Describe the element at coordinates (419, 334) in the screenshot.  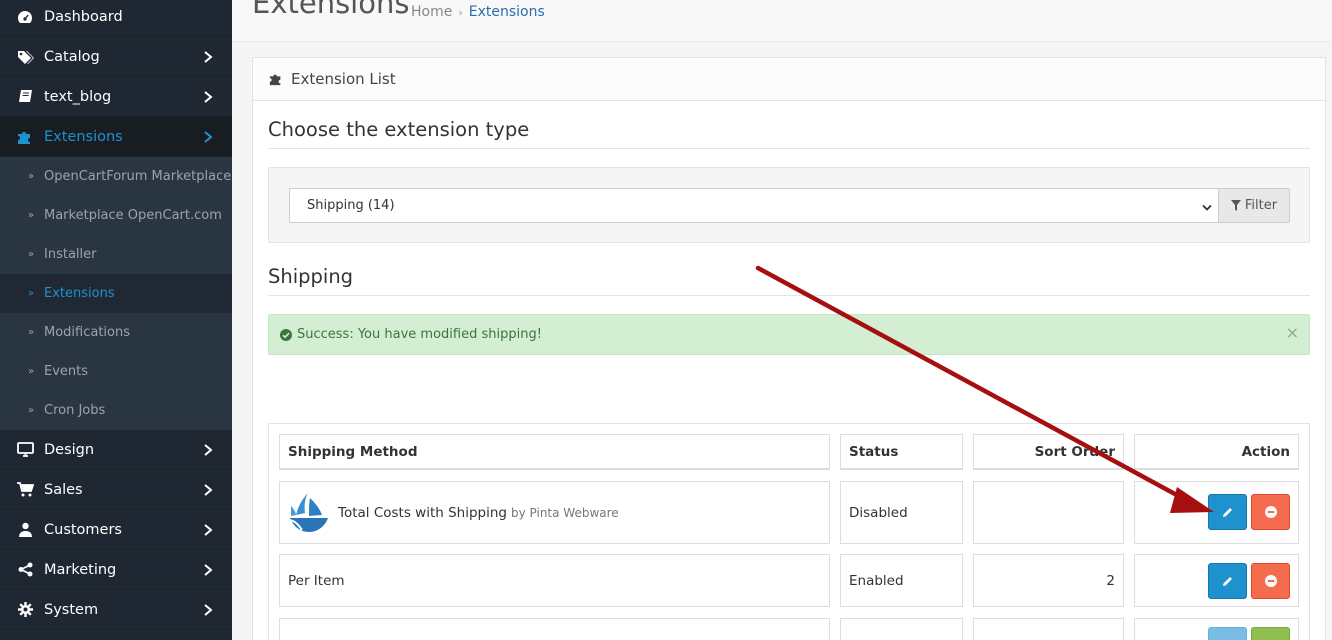
I see `alert-message: Success: You have modified shipping!` at that location.